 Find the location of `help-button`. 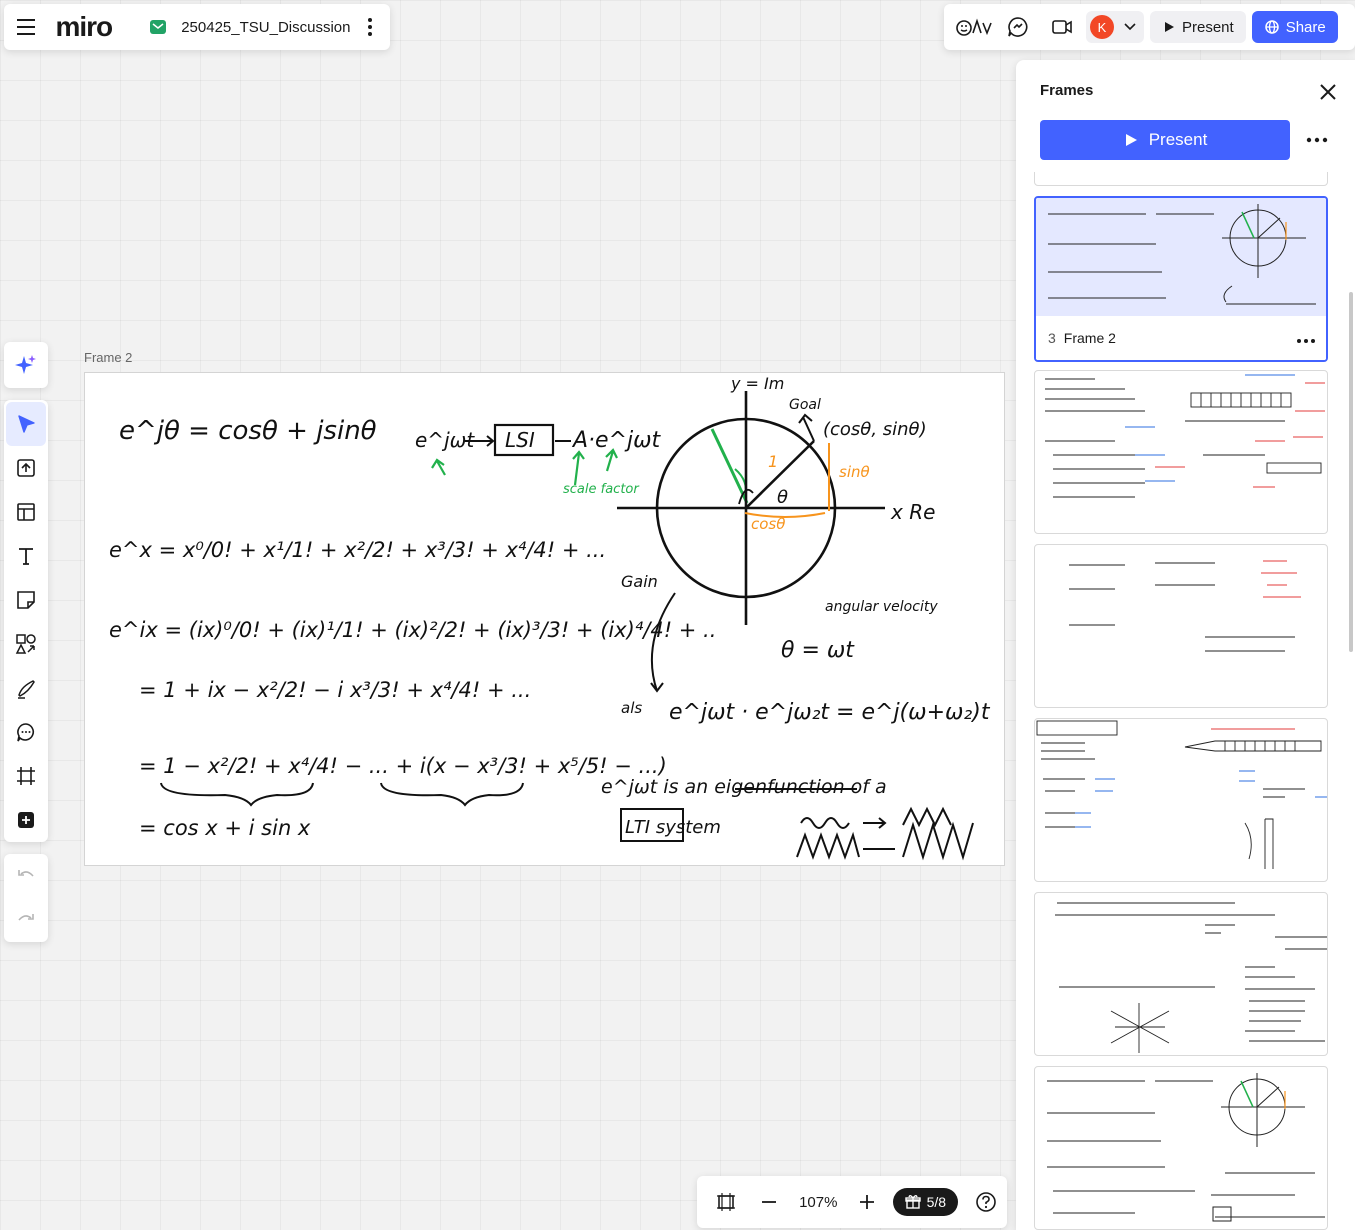

help-button is located at coordinates (985, 1202).